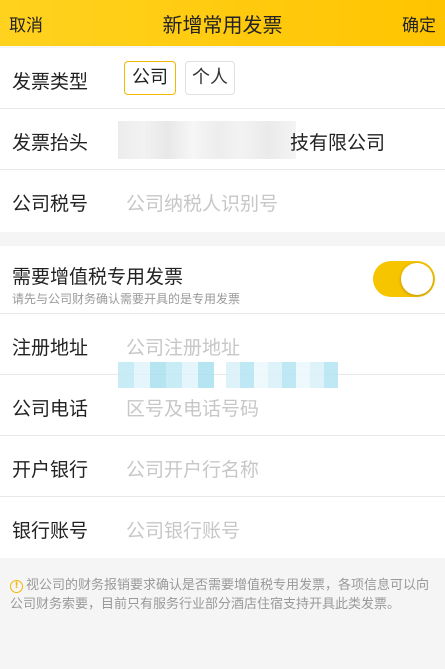 Image resolution: width=445 pixels, height=669 pixels. I want to click on invoice-type-company-option: 公司, so click(150, 78).